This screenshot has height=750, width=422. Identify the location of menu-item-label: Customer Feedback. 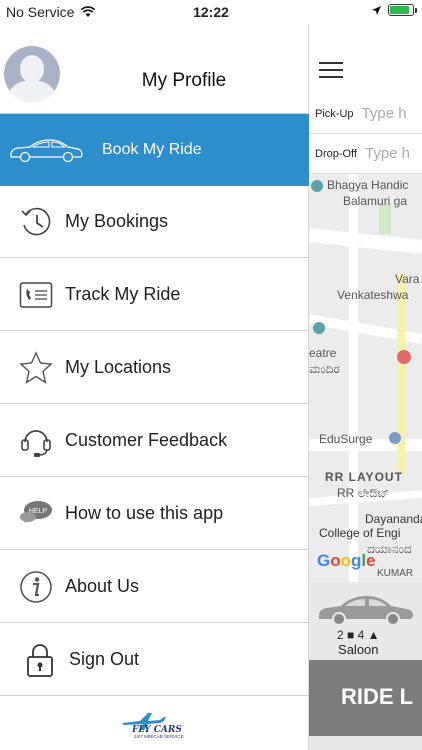
(146, 440).